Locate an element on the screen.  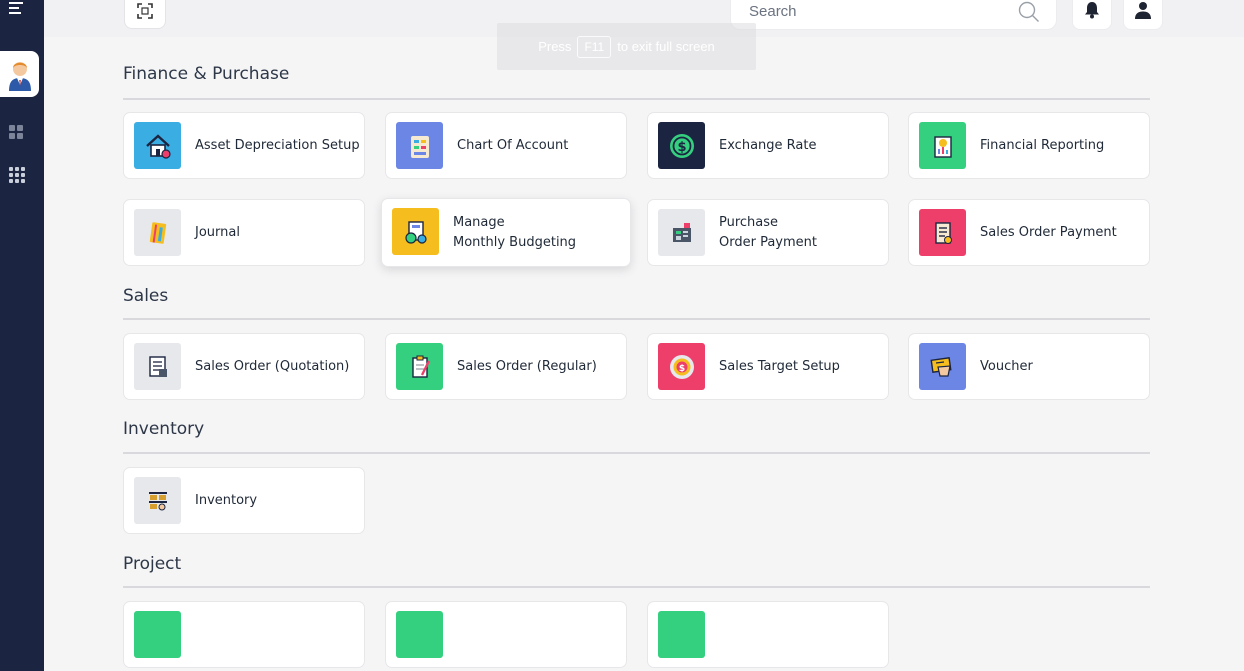
card-label: Journal is located at coordinates (217, 232).